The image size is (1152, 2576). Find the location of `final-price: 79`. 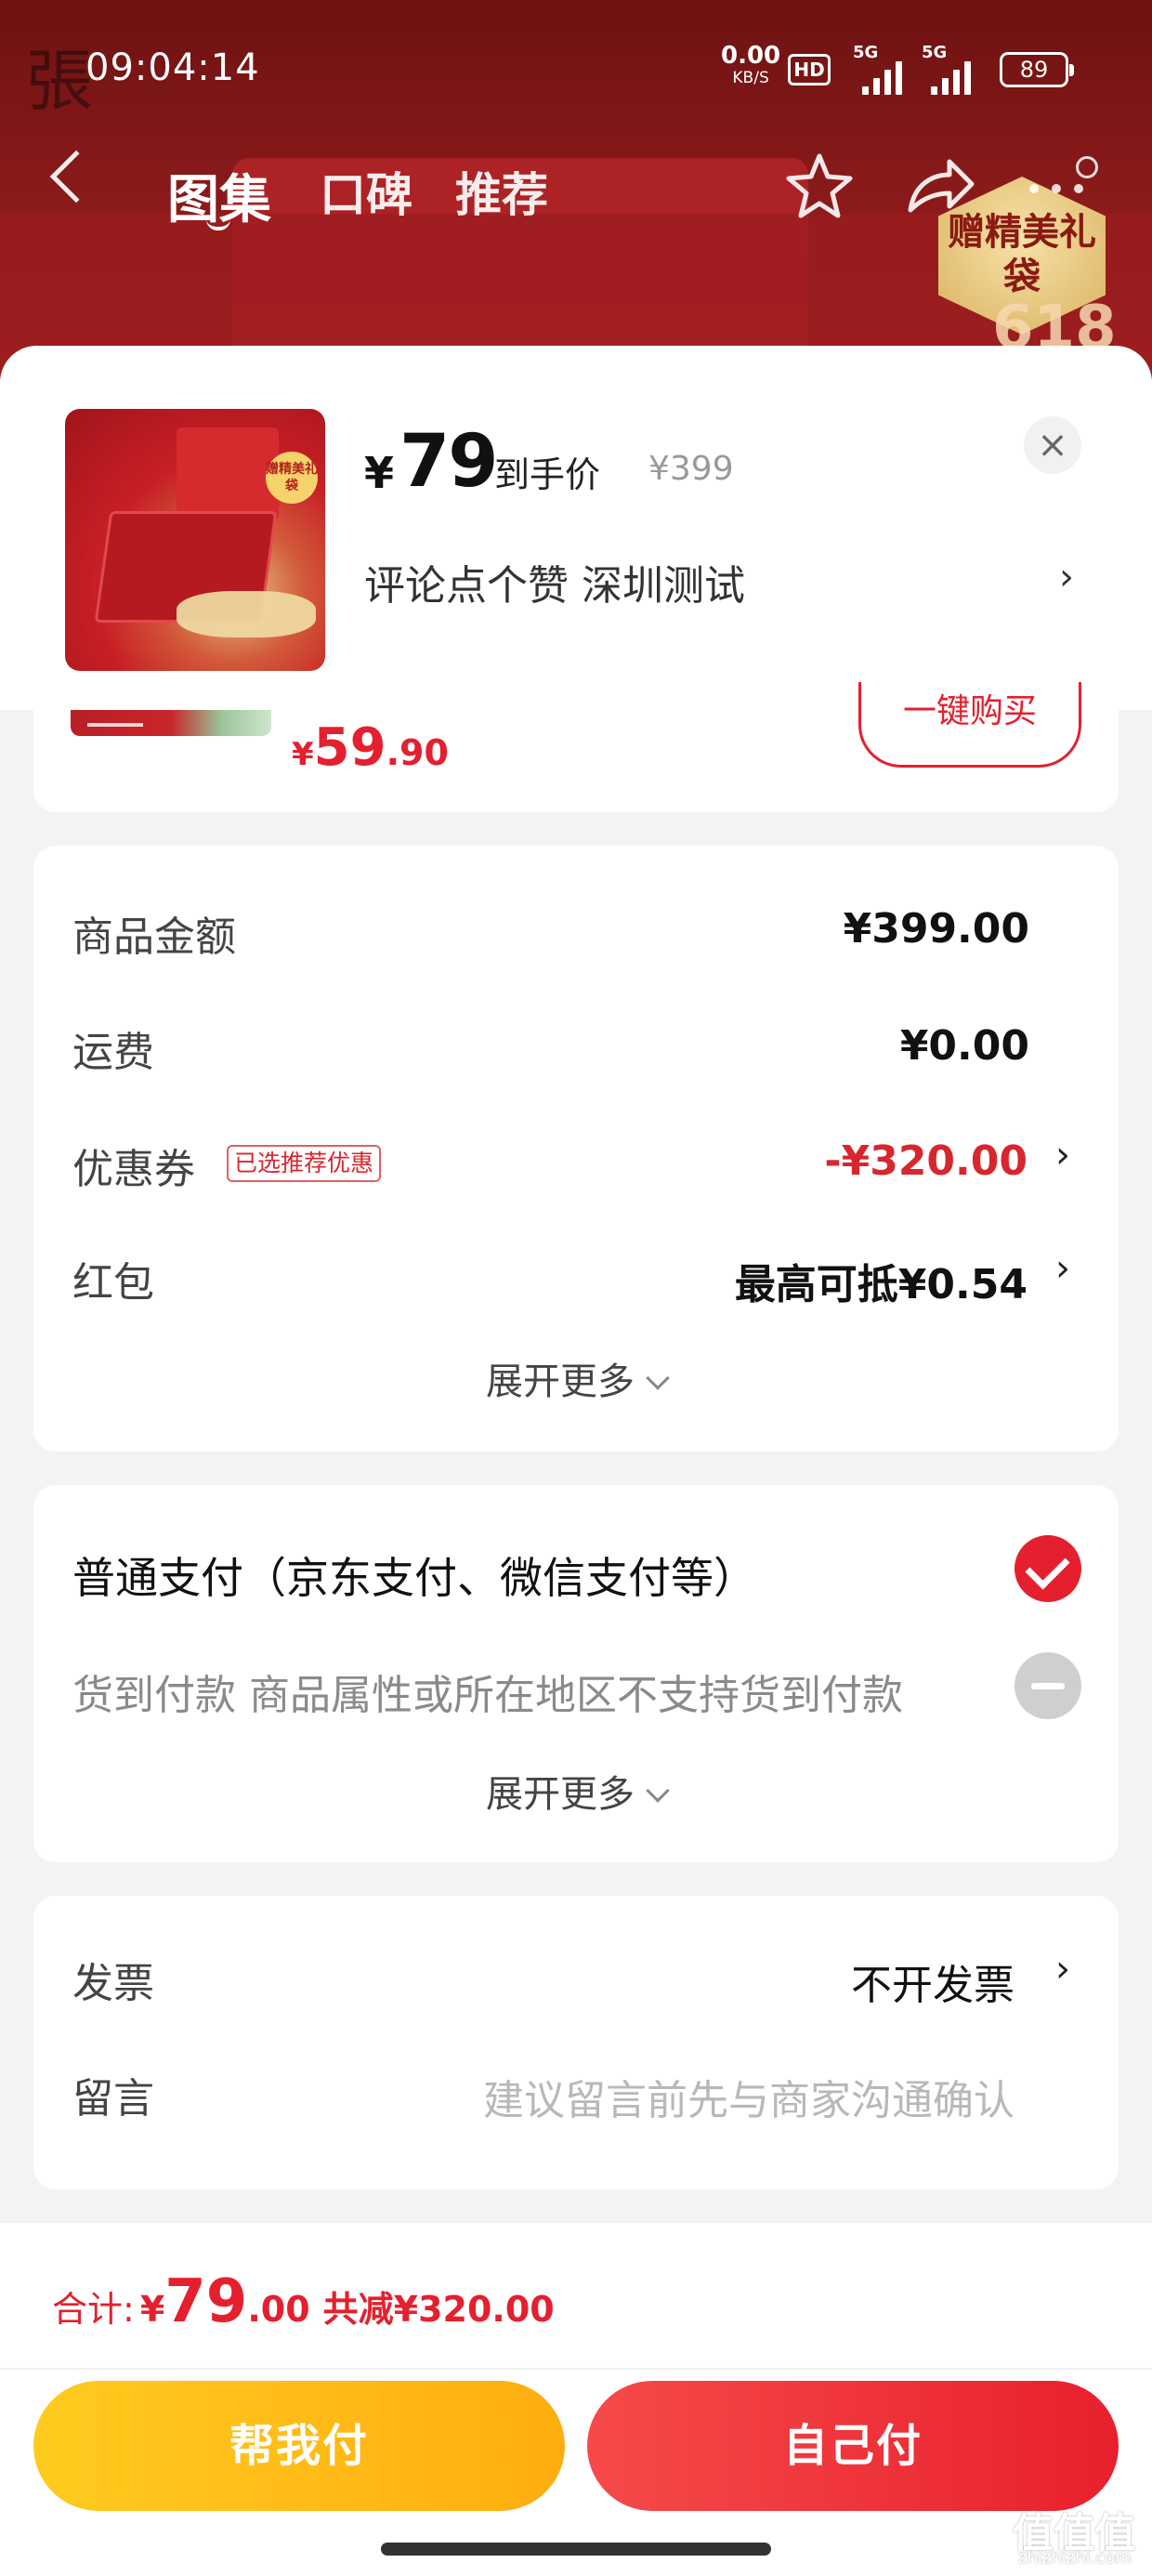

final-price: 79 is located at coordinates (449, 462).